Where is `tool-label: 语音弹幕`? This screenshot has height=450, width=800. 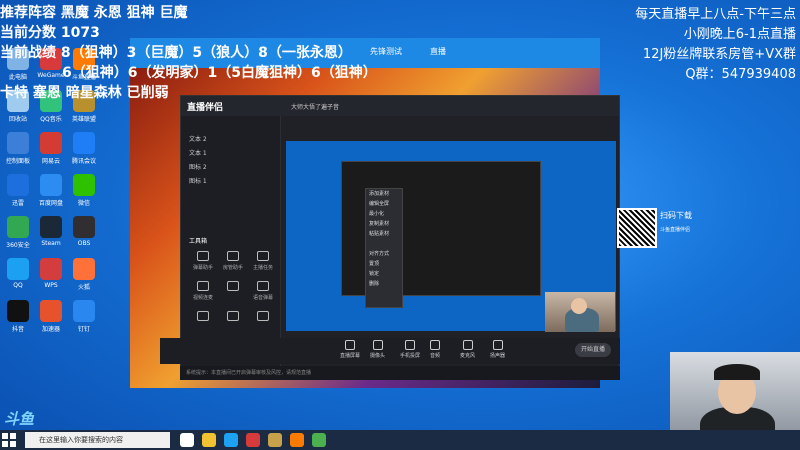 tool-label: 语音弹幕 is located at coordinates (262, 298).